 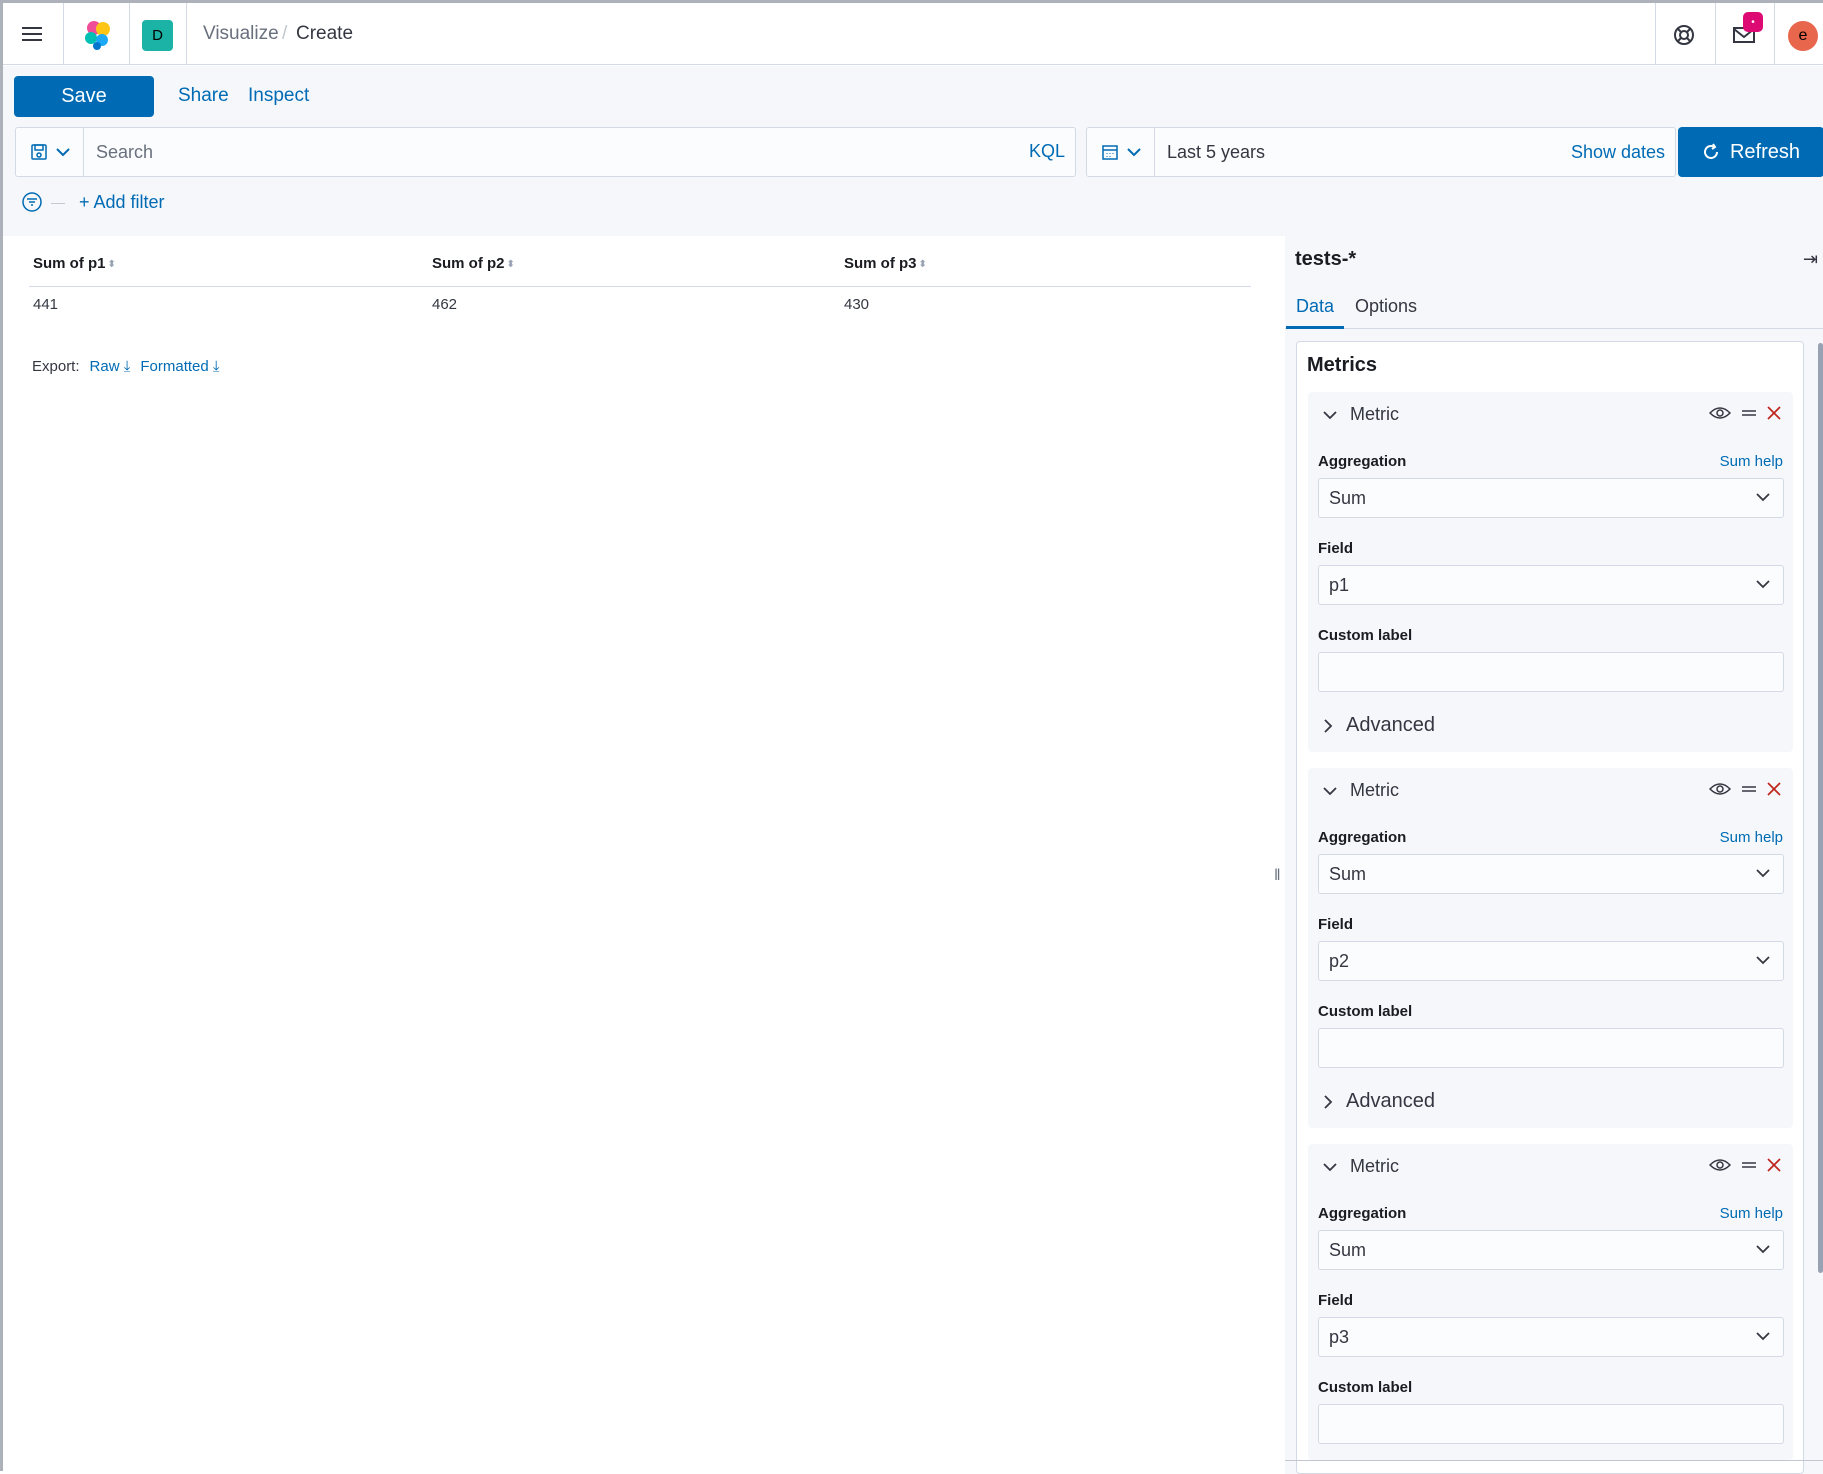 I want to click on inspect-link: Inspect, so click(x=278, y=96).